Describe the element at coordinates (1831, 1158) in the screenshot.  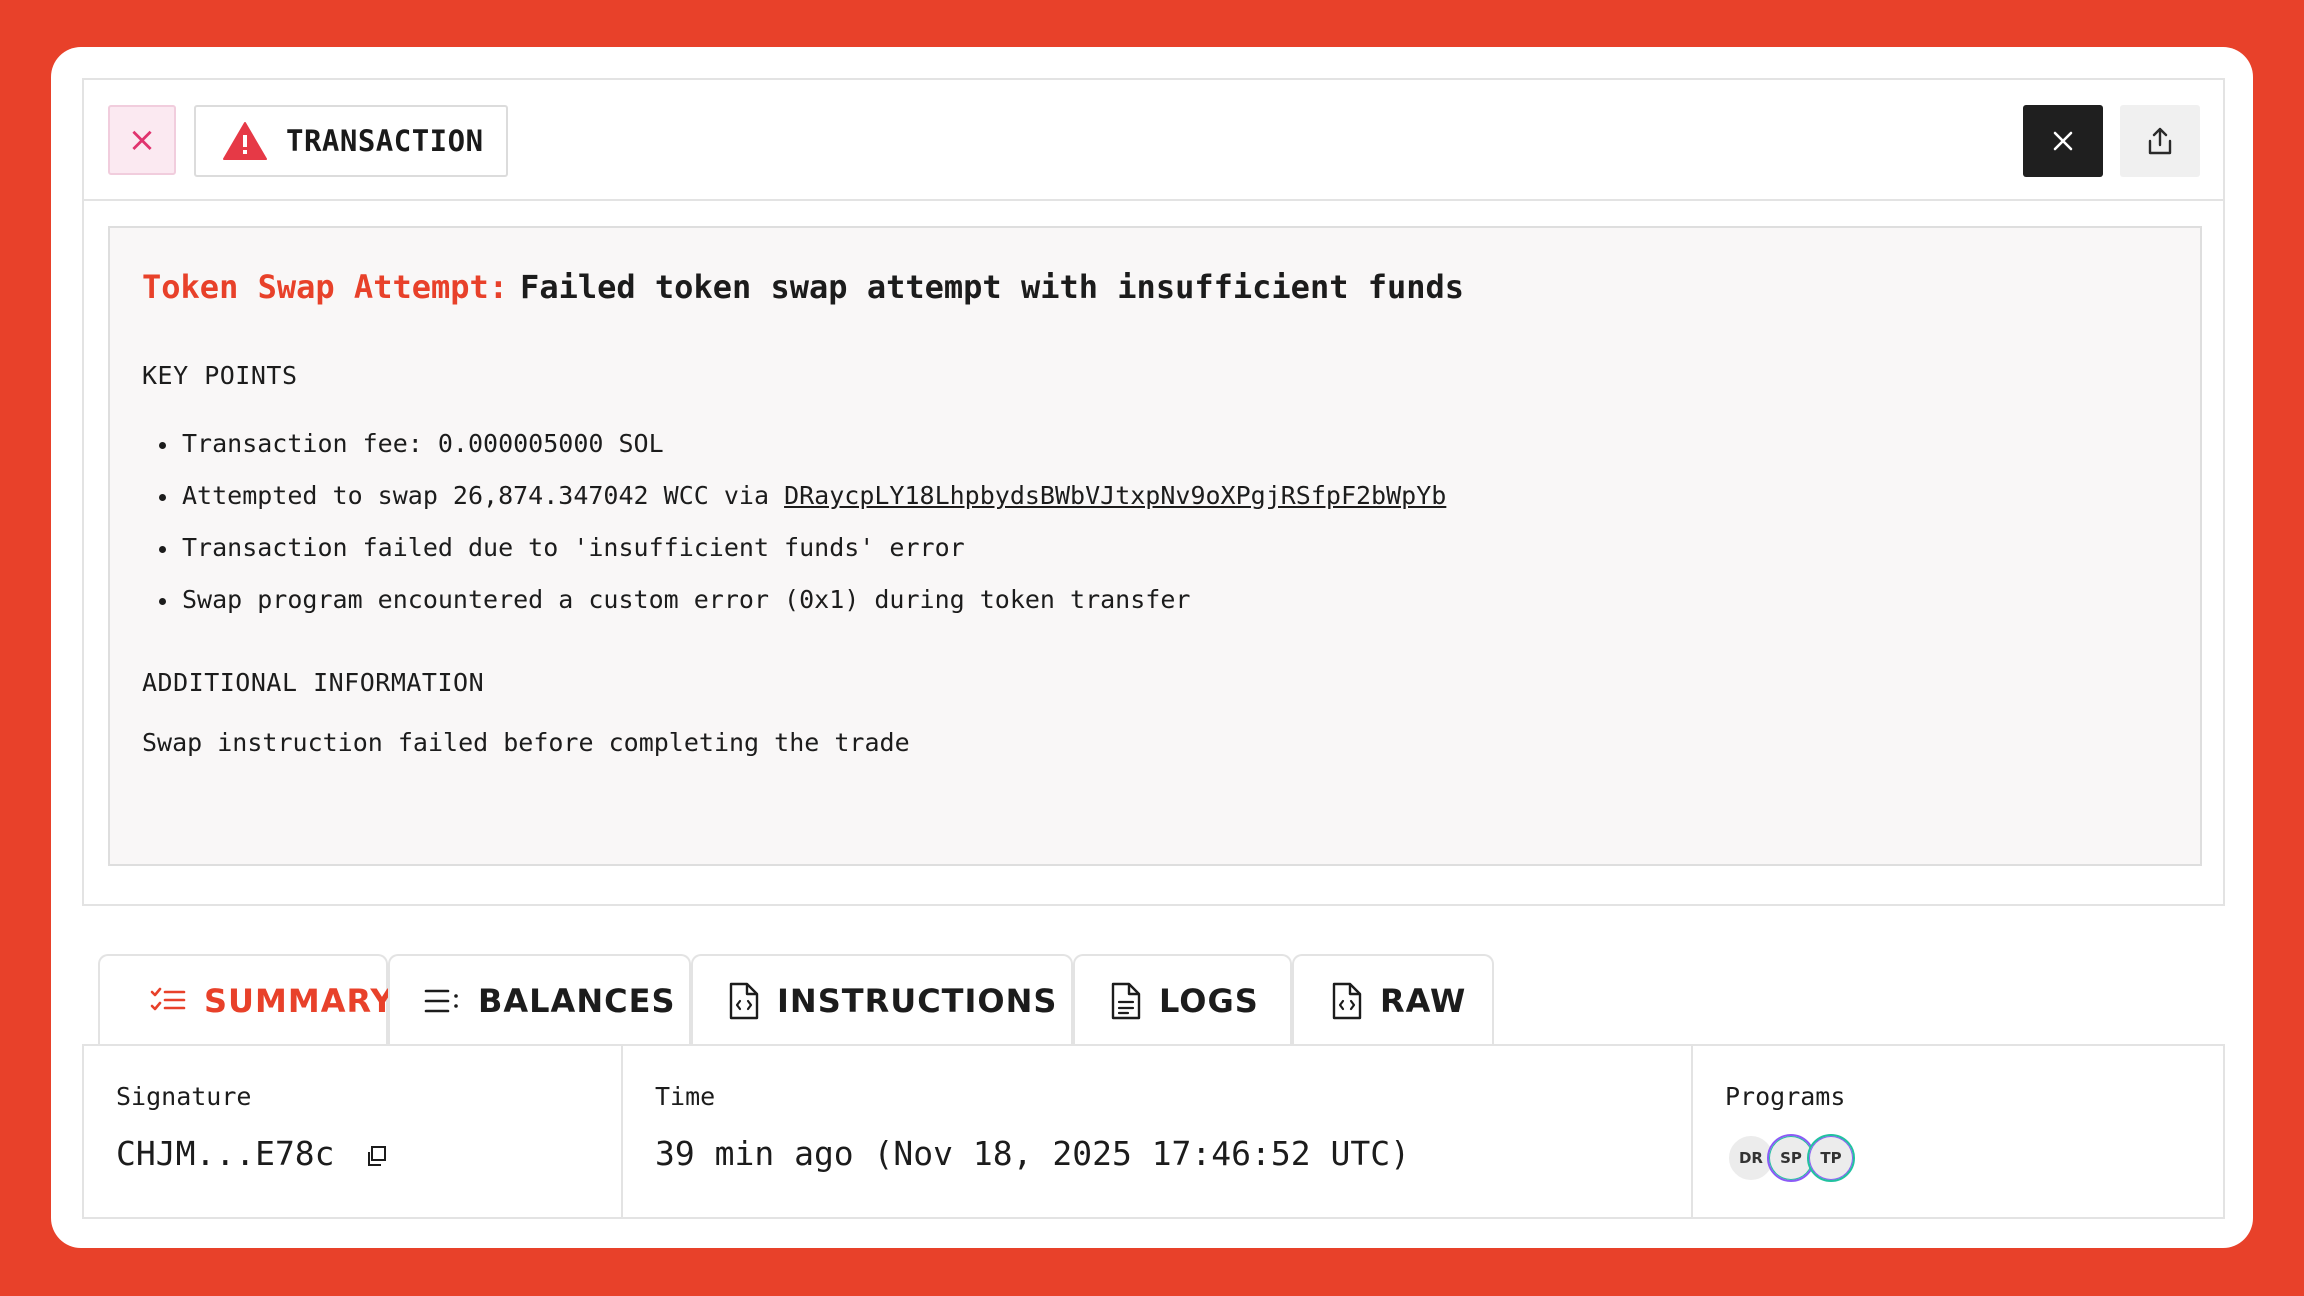
I see `avatar: TP` at that location.